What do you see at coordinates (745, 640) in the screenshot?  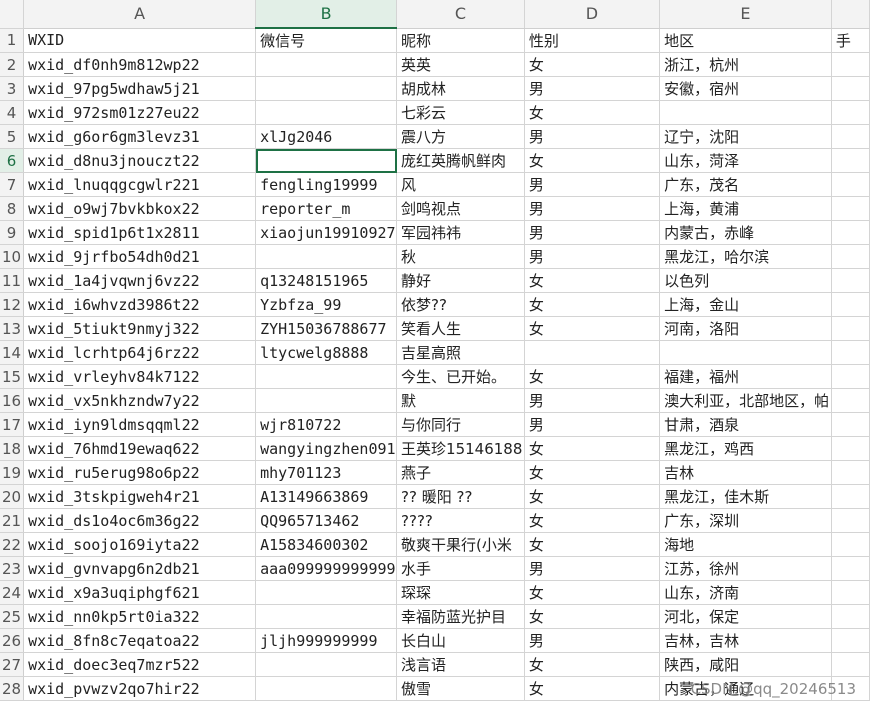 I see `cell-e: 吉林，吉林` at bounding box center [745, 640].